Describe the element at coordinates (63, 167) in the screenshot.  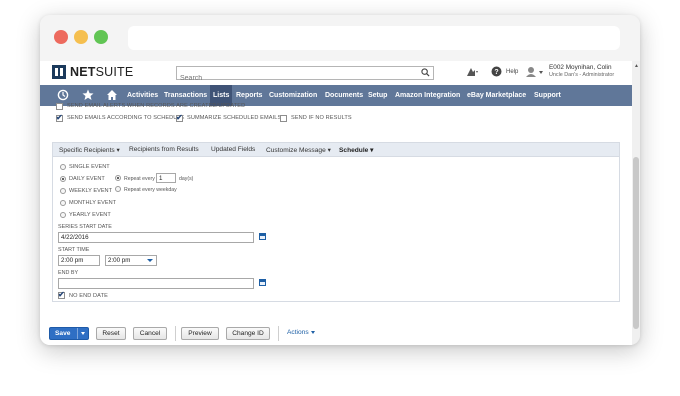
I see `radio-single-event` at that location.